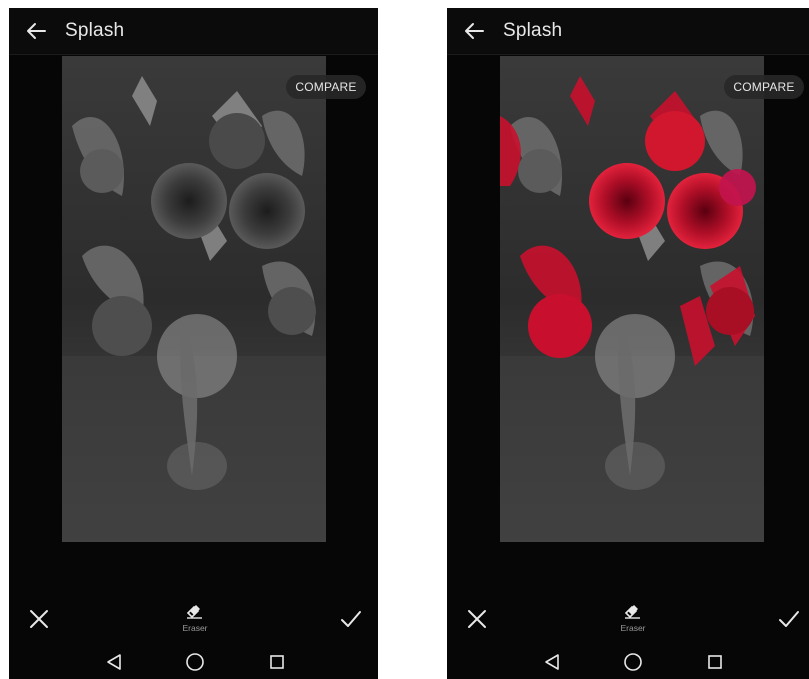  I want to click on brush-cursor, so click(737, 187).